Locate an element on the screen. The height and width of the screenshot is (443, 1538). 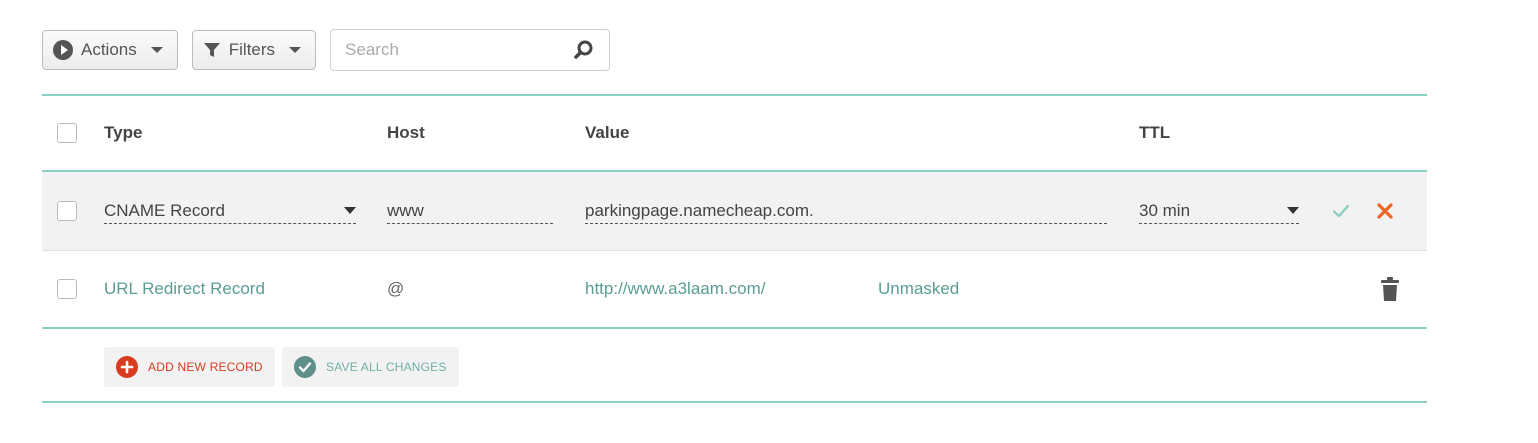
filters-dropdown-button: Filters is located at coordinates (254, 50).